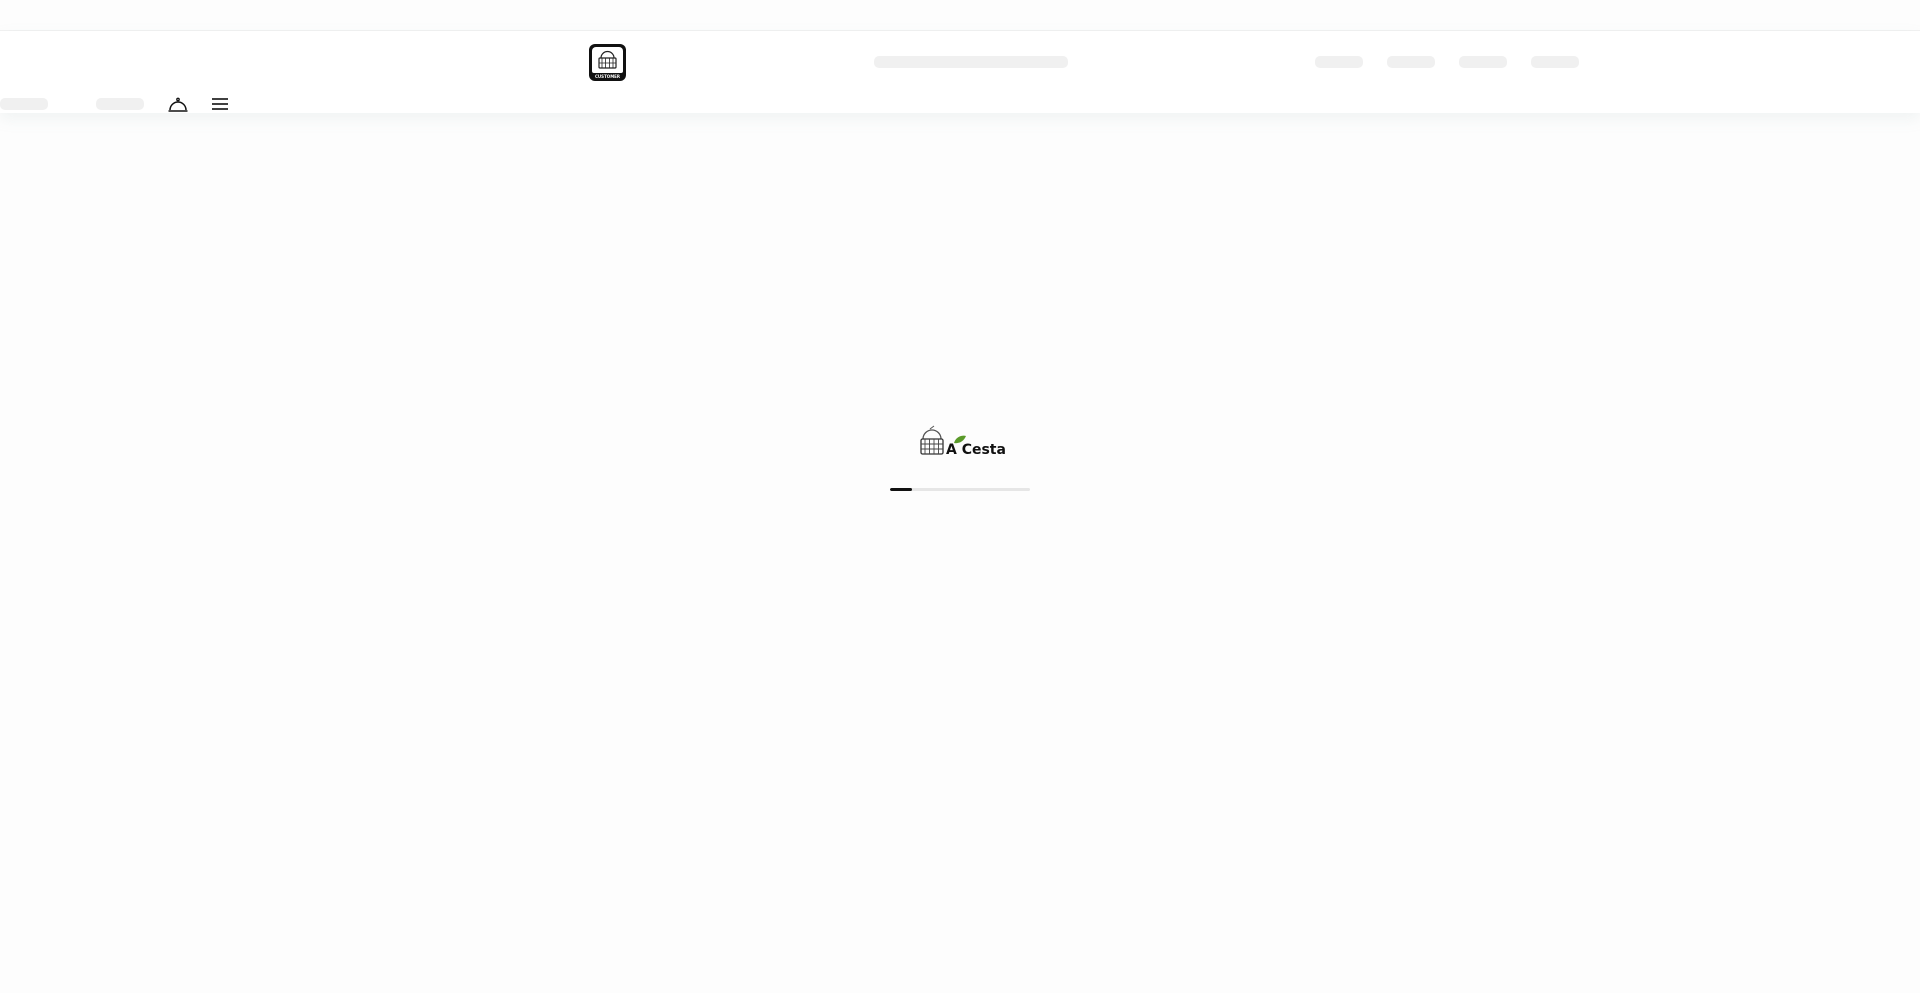  I want to click on browser-top-strip, so click(960, 15).